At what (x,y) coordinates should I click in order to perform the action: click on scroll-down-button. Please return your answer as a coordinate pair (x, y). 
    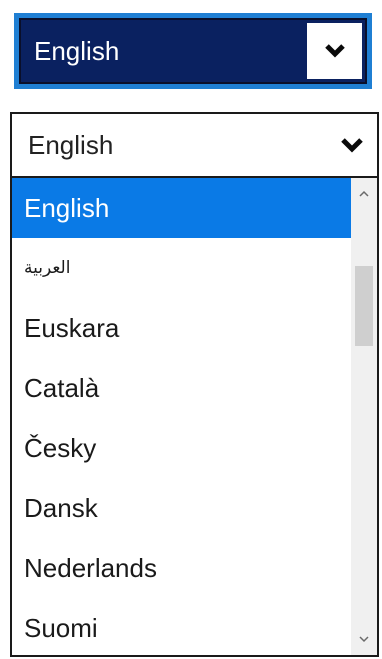
    Looking at the image, I should click on (364, 639).